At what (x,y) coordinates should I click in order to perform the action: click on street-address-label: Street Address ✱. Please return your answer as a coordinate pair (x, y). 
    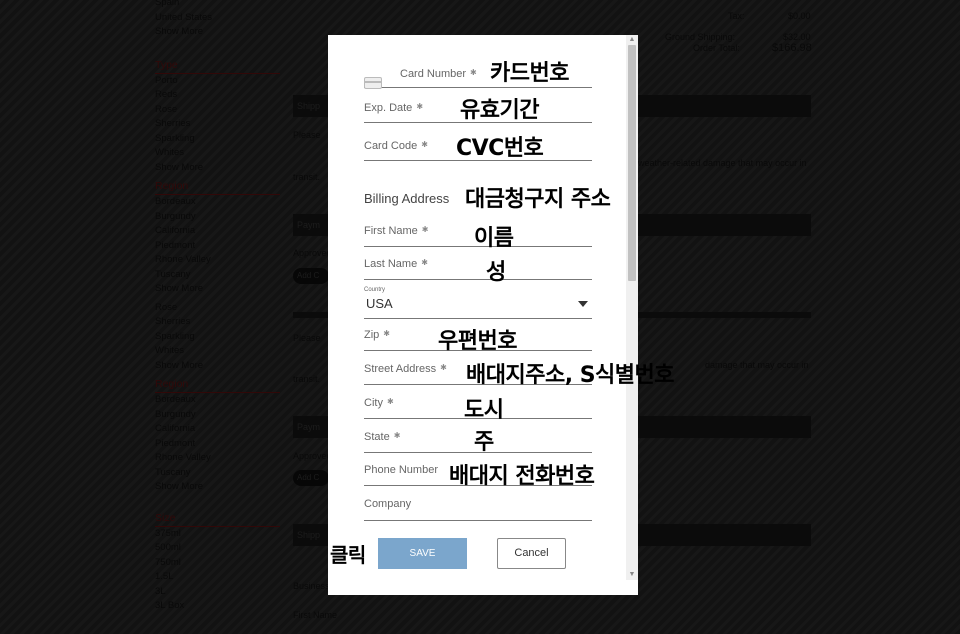
    Looking at the image, I should click on (405, 369).